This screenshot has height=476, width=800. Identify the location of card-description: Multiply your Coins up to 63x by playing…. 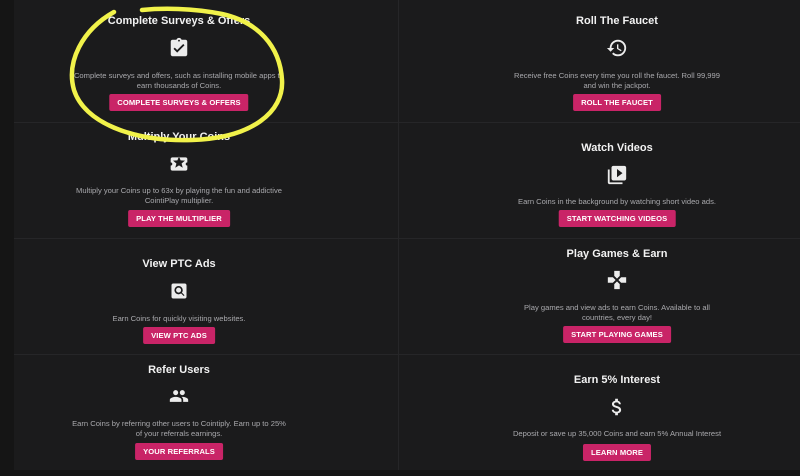
(179, 195).